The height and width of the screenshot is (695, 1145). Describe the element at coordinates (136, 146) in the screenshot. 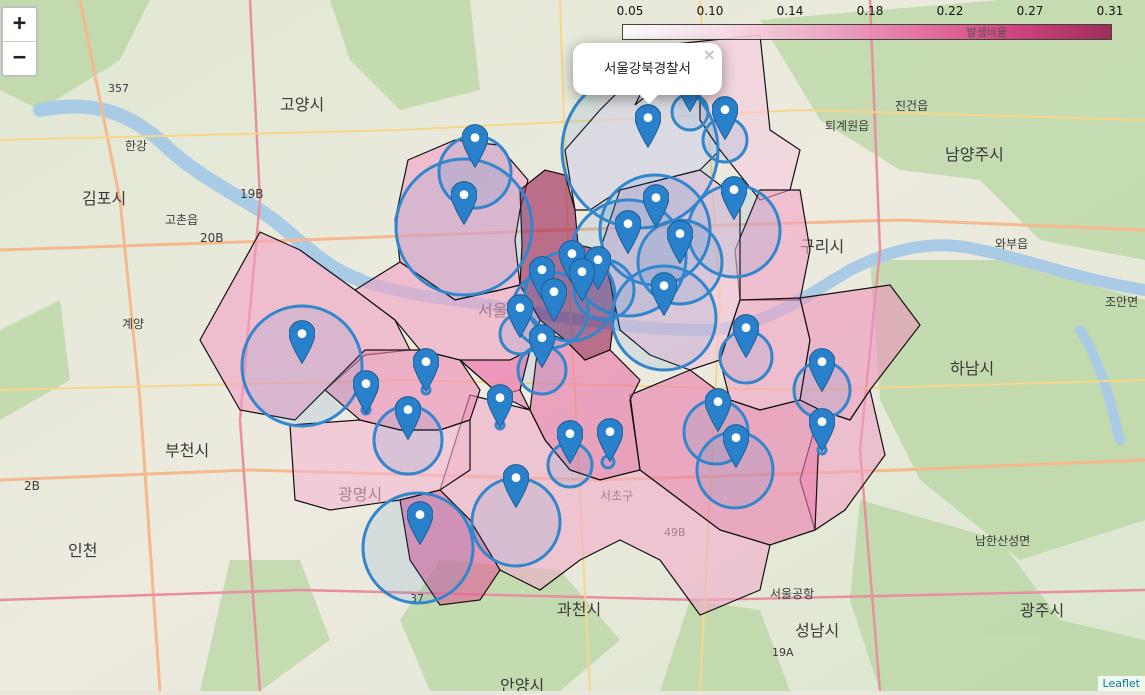

I see `map-label: 한강` at that location.